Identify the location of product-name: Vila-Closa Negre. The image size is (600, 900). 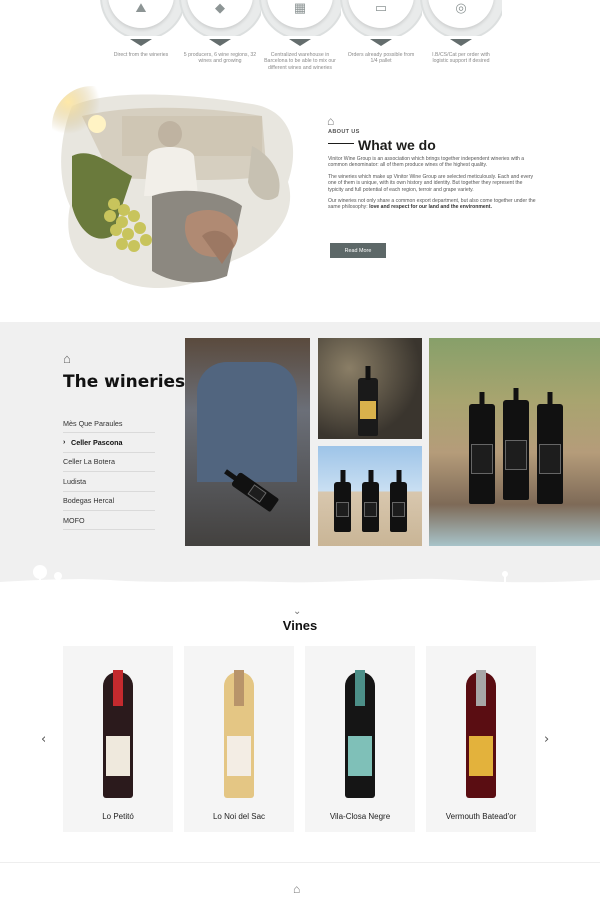
(360, 816).